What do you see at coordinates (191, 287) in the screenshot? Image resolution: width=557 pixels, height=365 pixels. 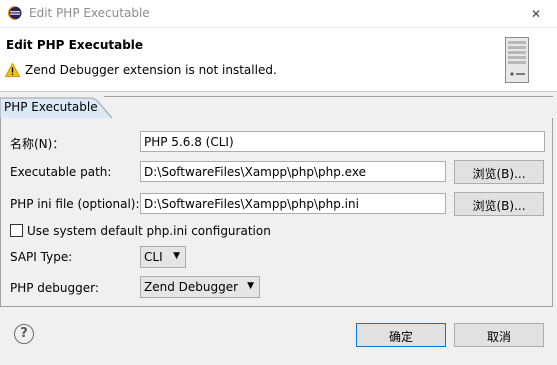 I see `php-debugger-value: Zend Debugger` at bounding box center [191, 287].